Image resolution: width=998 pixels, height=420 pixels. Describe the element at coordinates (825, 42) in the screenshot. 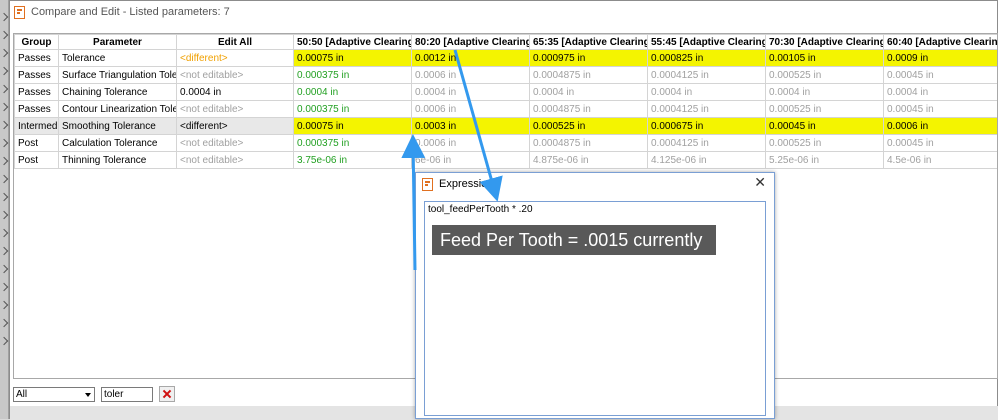

I see `column-header-70-30: 70:30 [Adaptive Clearing]` at that location.